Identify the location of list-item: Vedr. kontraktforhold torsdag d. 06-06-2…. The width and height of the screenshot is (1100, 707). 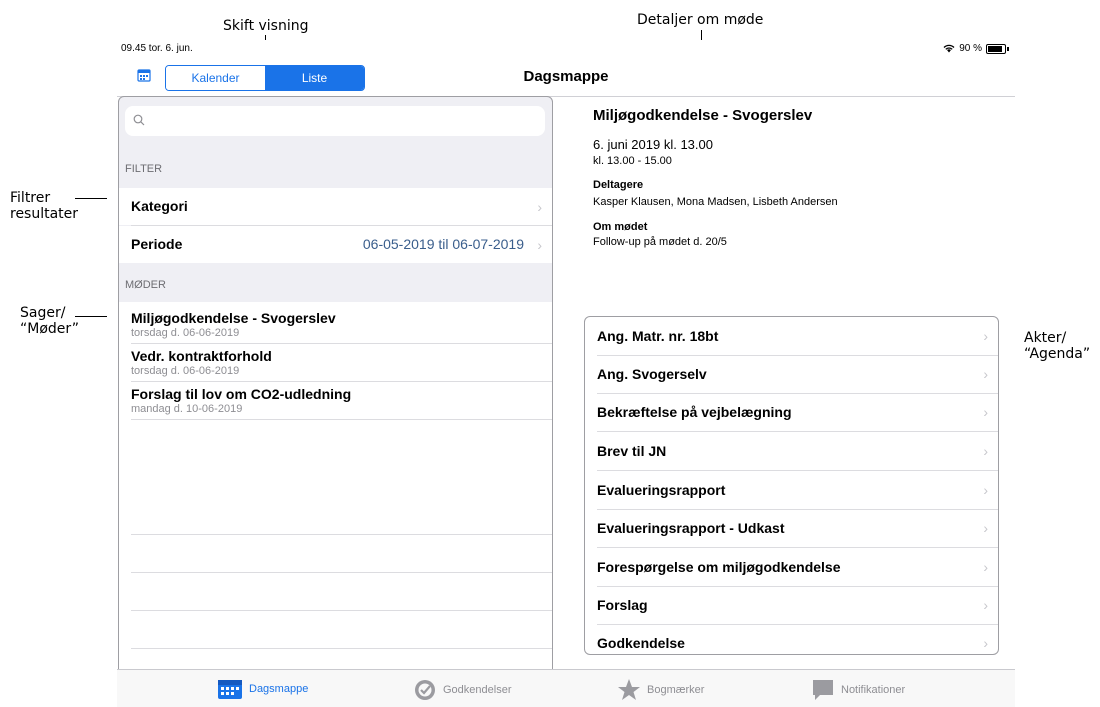
(335, 362).